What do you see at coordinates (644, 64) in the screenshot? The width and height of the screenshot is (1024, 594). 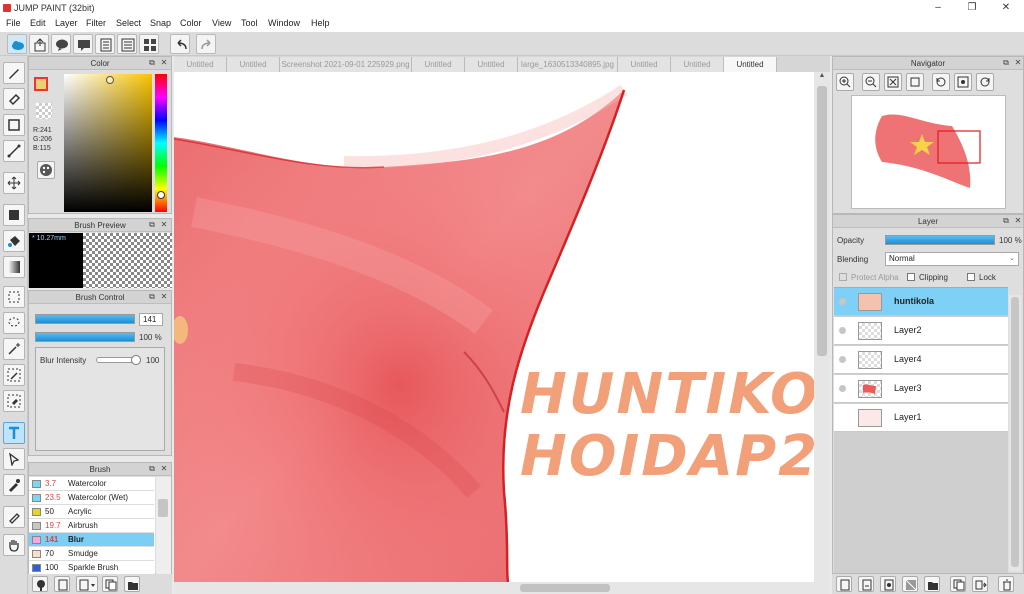 I see `tab-untitled-5: Untitled` at bounding box center [644, 64].